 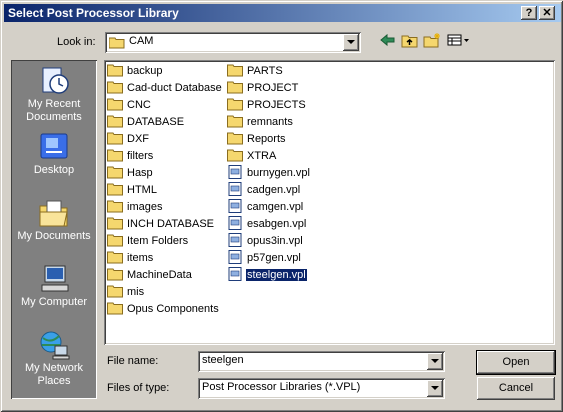 I want to click on file-item: cadgen.vpl, so click(x=264, y=190).